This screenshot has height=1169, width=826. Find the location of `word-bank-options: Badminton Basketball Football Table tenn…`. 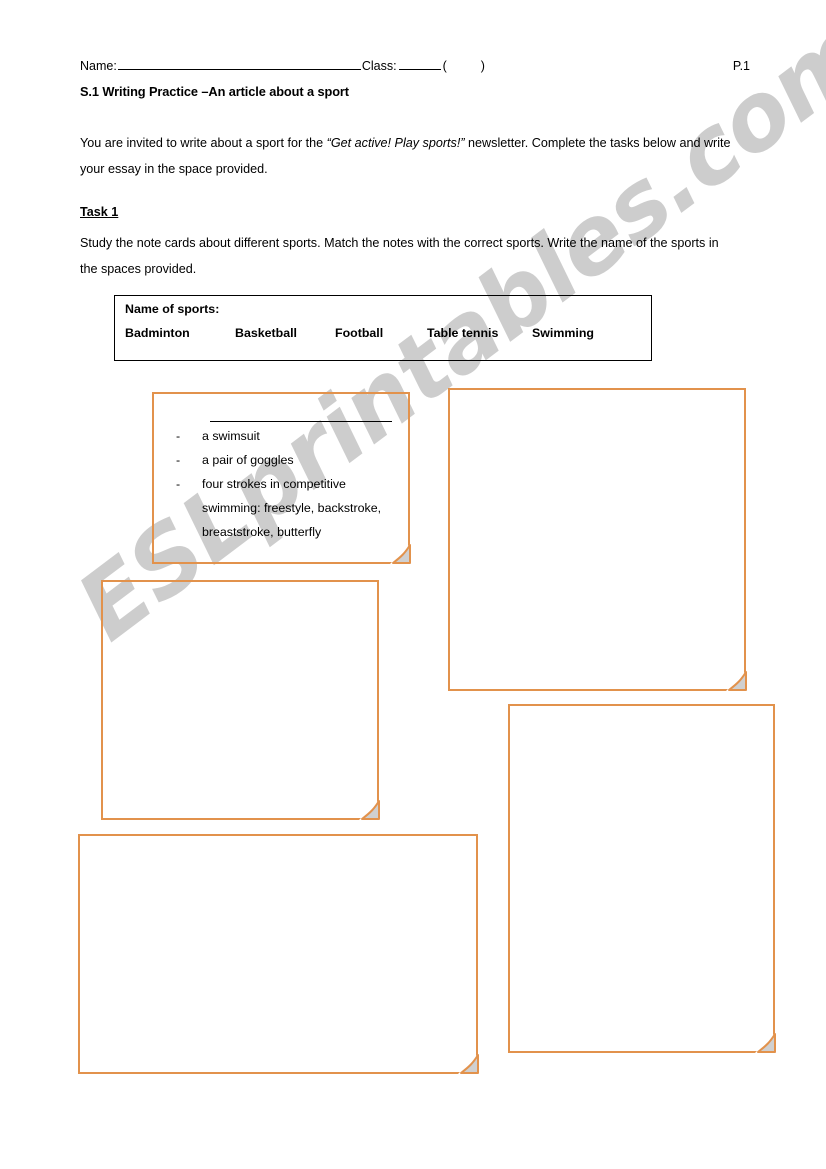

word-bank-options: Badminton Basketball Football Table tenn… is located at coordinates (383, 333).